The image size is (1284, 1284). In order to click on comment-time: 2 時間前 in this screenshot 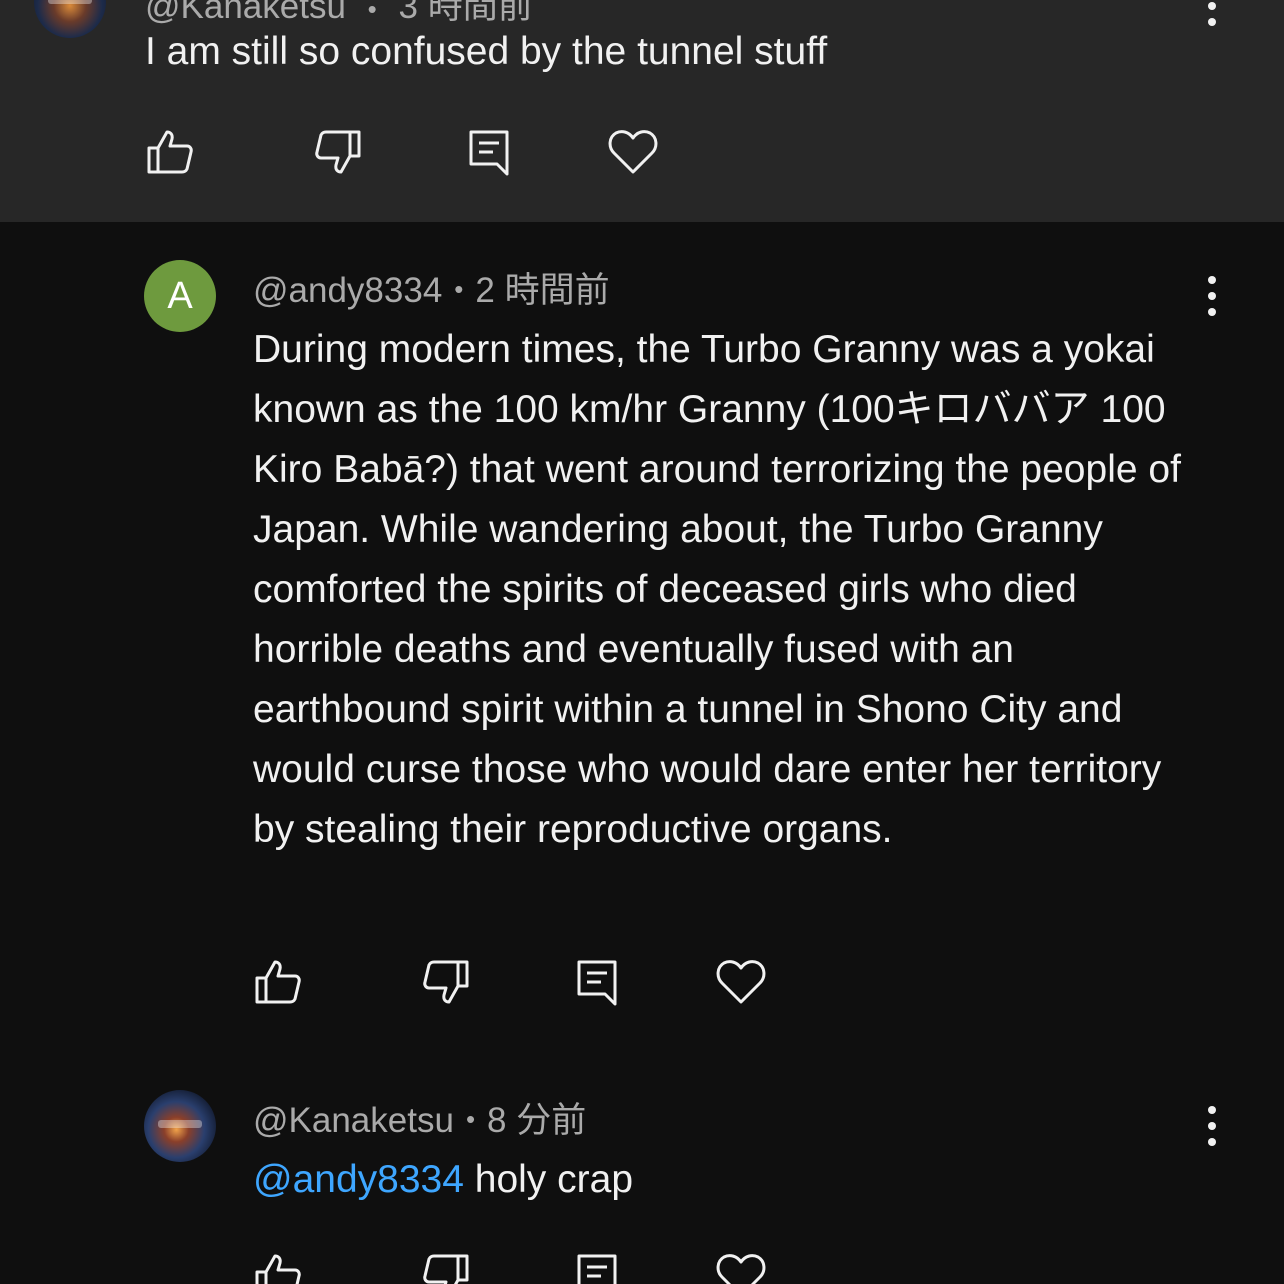, I will do `click(542, 290)`.